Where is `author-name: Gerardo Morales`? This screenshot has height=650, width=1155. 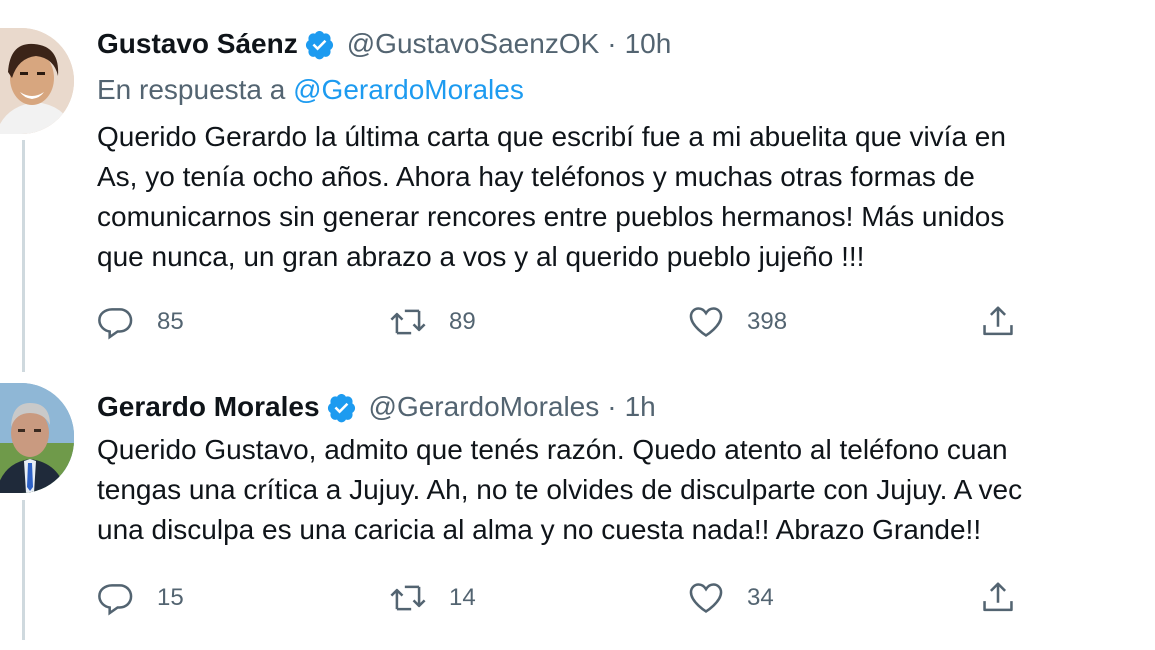 author-name: Gerardo Morales is located at coordinates (208, 407).